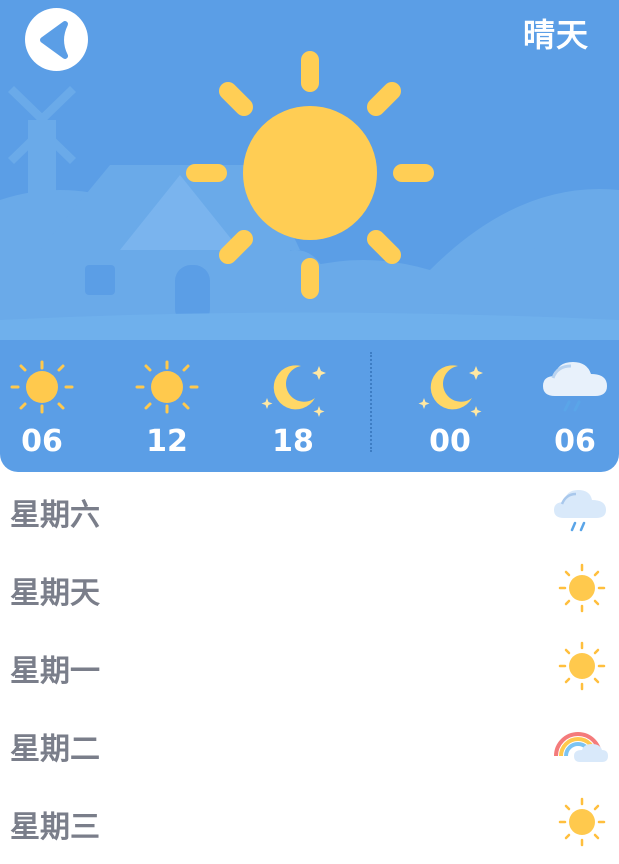 The image size is (619, 864). What do you see at coordinates (555, 35) in the screenshot?
I see `condition-label: 晴天` at bounding box center [555, 35].